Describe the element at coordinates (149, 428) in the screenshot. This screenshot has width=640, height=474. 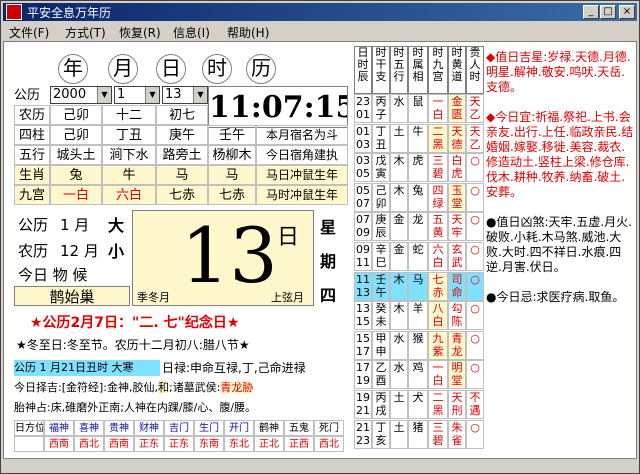
I see `direction-head-4: 财神` at that location.